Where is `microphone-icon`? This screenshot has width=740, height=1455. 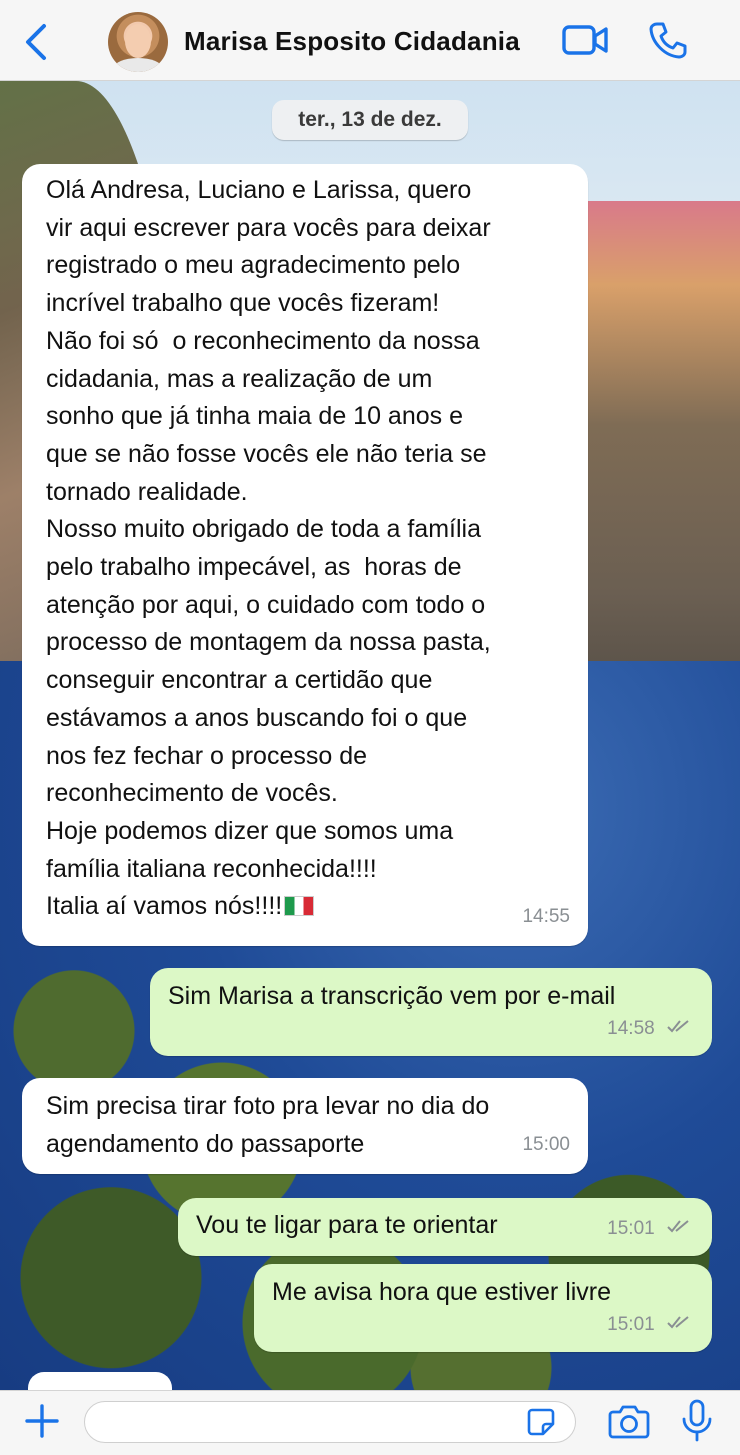
microphone-icon is located at coordinates (697, 1421).